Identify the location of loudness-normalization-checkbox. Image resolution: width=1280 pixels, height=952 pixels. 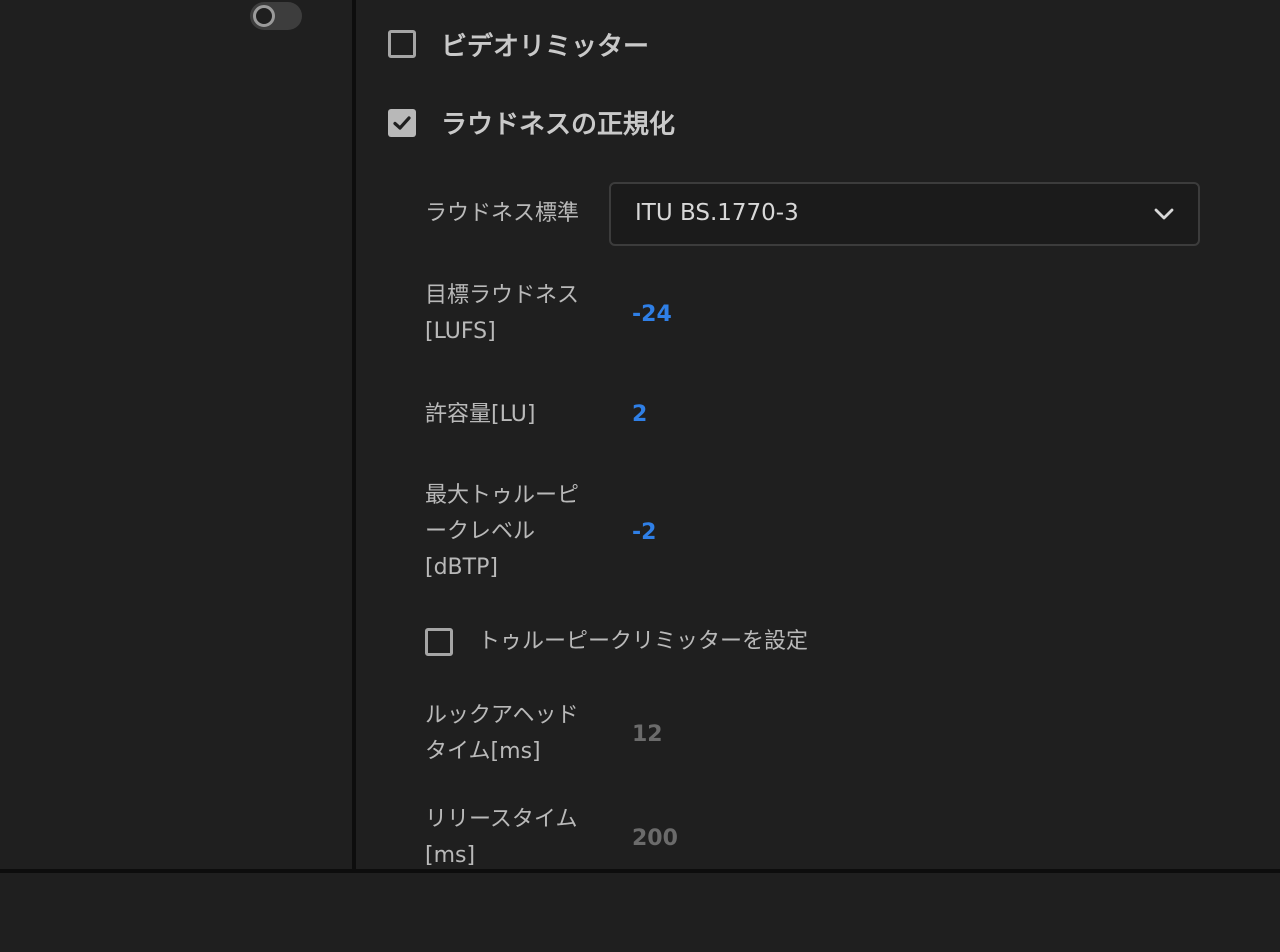
(402, 123).